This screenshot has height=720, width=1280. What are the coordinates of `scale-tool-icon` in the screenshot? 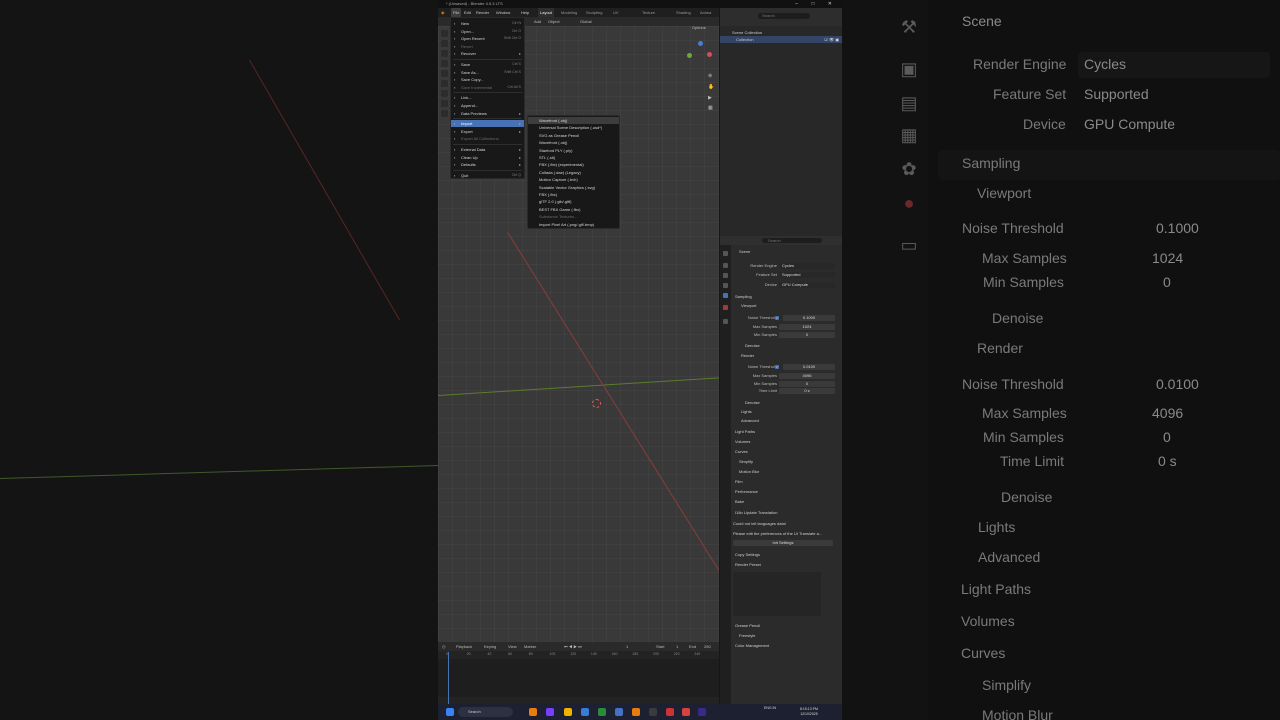 It's located at (444, 73).